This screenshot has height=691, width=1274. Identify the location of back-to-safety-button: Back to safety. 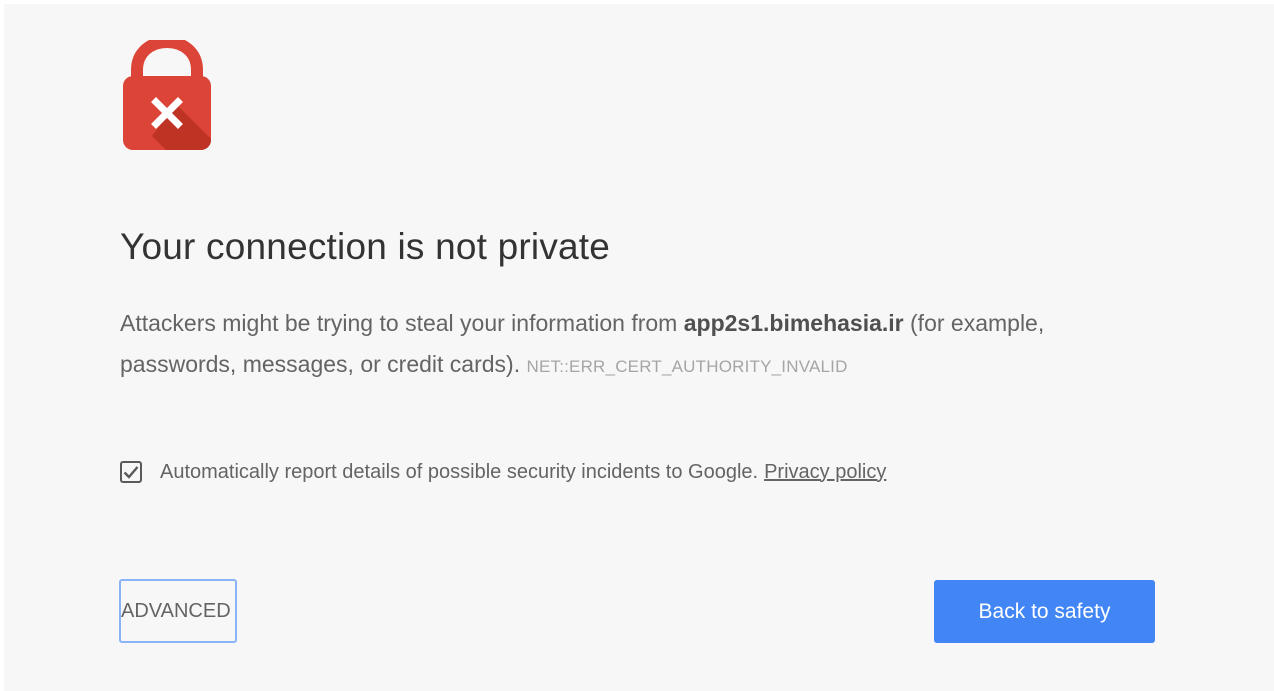
(1044, 611).